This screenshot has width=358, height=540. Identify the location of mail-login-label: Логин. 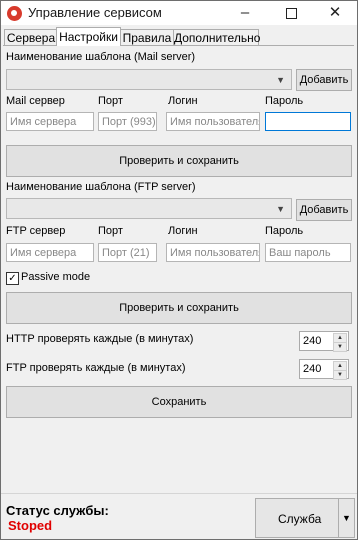
(183, 101).